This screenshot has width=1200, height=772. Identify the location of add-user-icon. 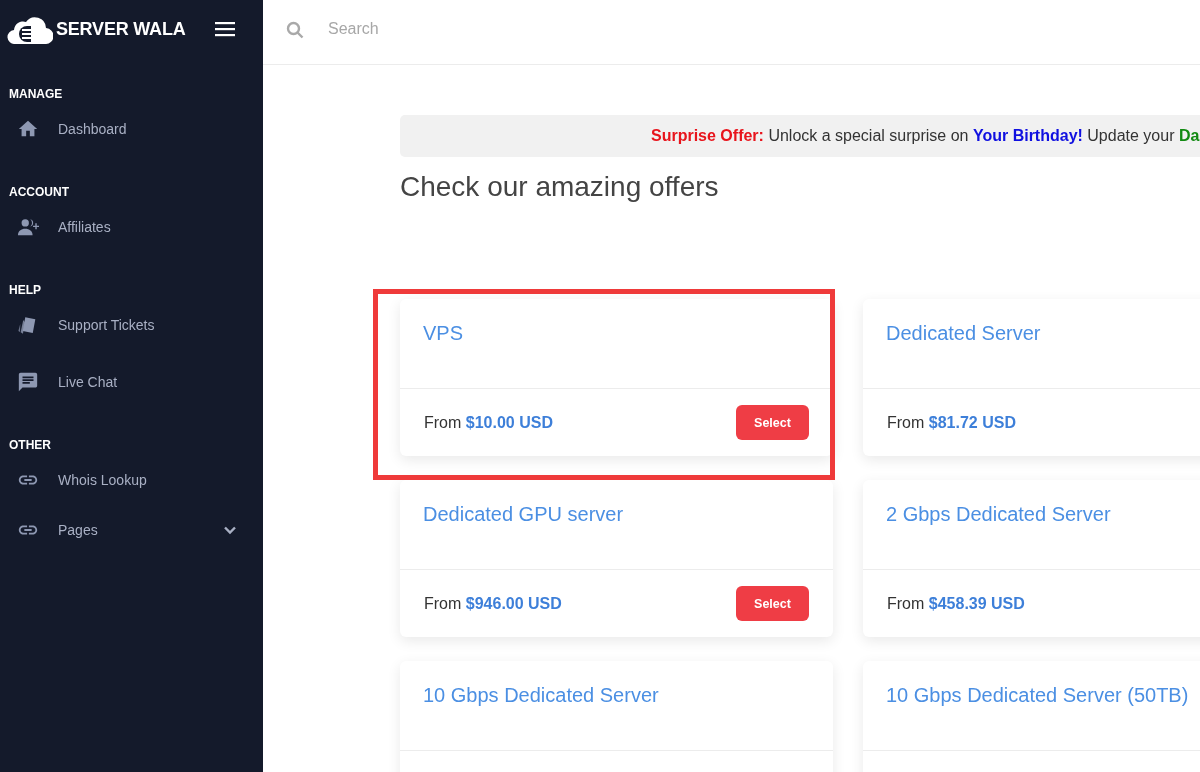
(28, 227).